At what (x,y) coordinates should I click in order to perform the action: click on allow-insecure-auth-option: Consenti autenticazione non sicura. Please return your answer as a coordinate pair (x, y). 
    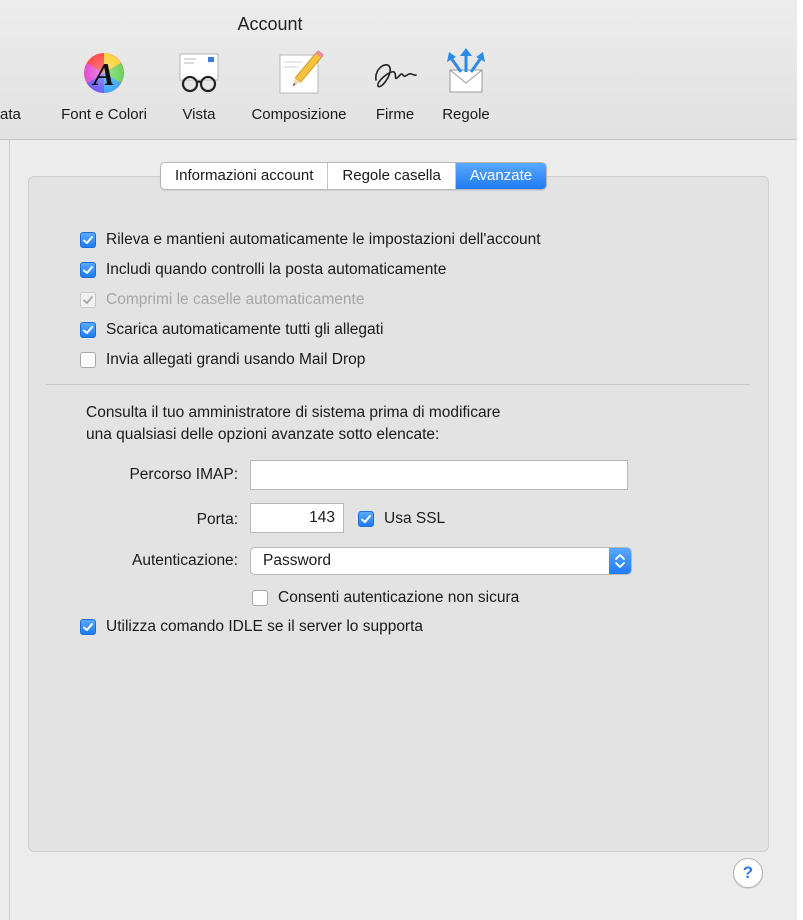
    Looking at the image, I should click on (385, 598).